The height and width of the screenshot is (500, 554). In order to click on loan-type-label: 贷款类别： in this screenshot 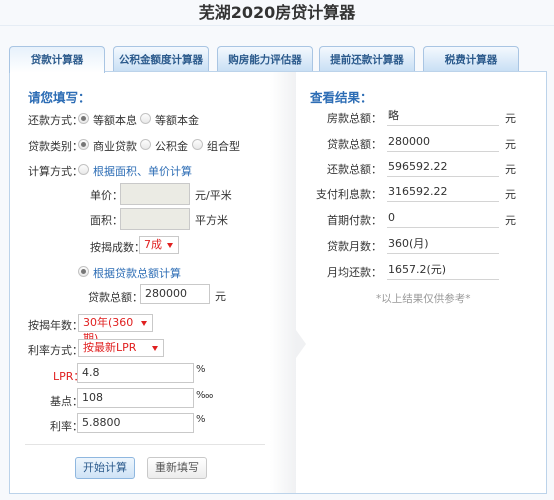, I will do `click(55, 146)`.